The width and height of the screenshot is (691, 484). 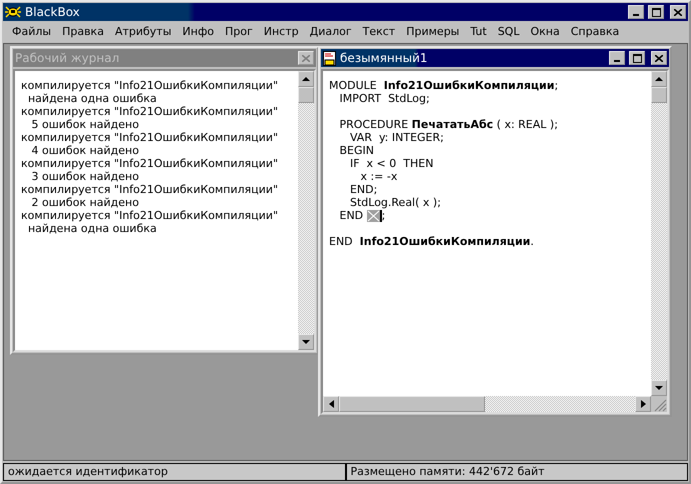 I want to click on menu-item: Атрибуты, so click(x=143, y=31).